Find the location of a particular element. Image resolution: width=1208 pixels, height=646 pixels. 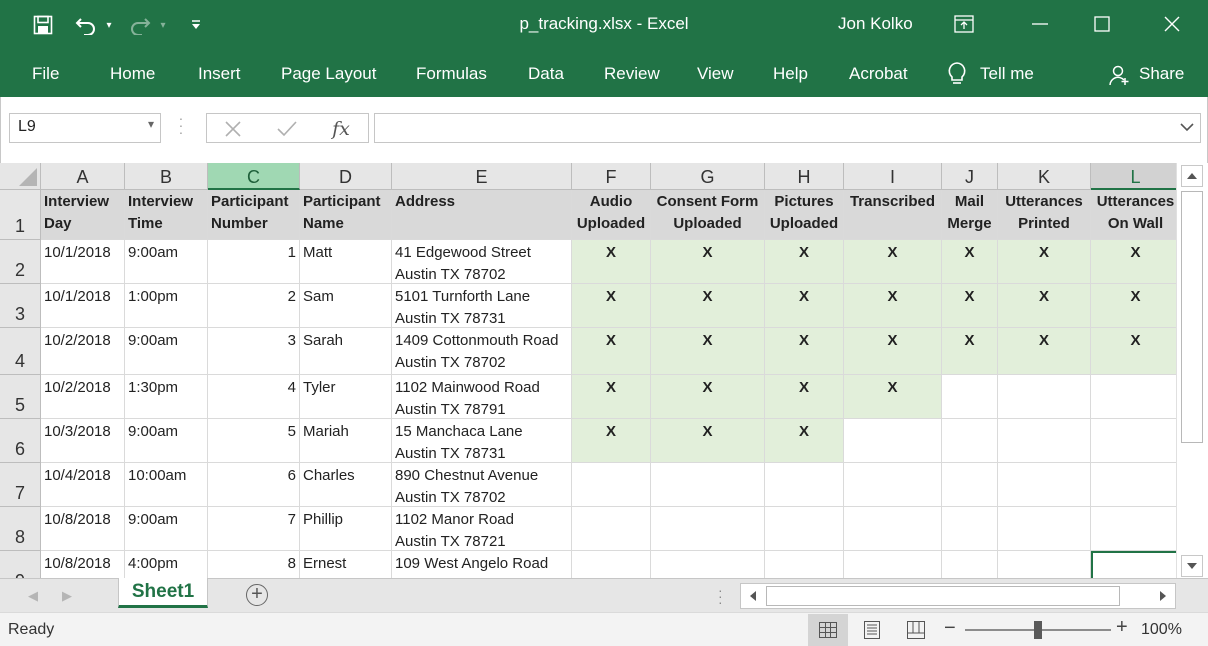

header-cell-i: Transcribed is located at coordinates (893, 215).